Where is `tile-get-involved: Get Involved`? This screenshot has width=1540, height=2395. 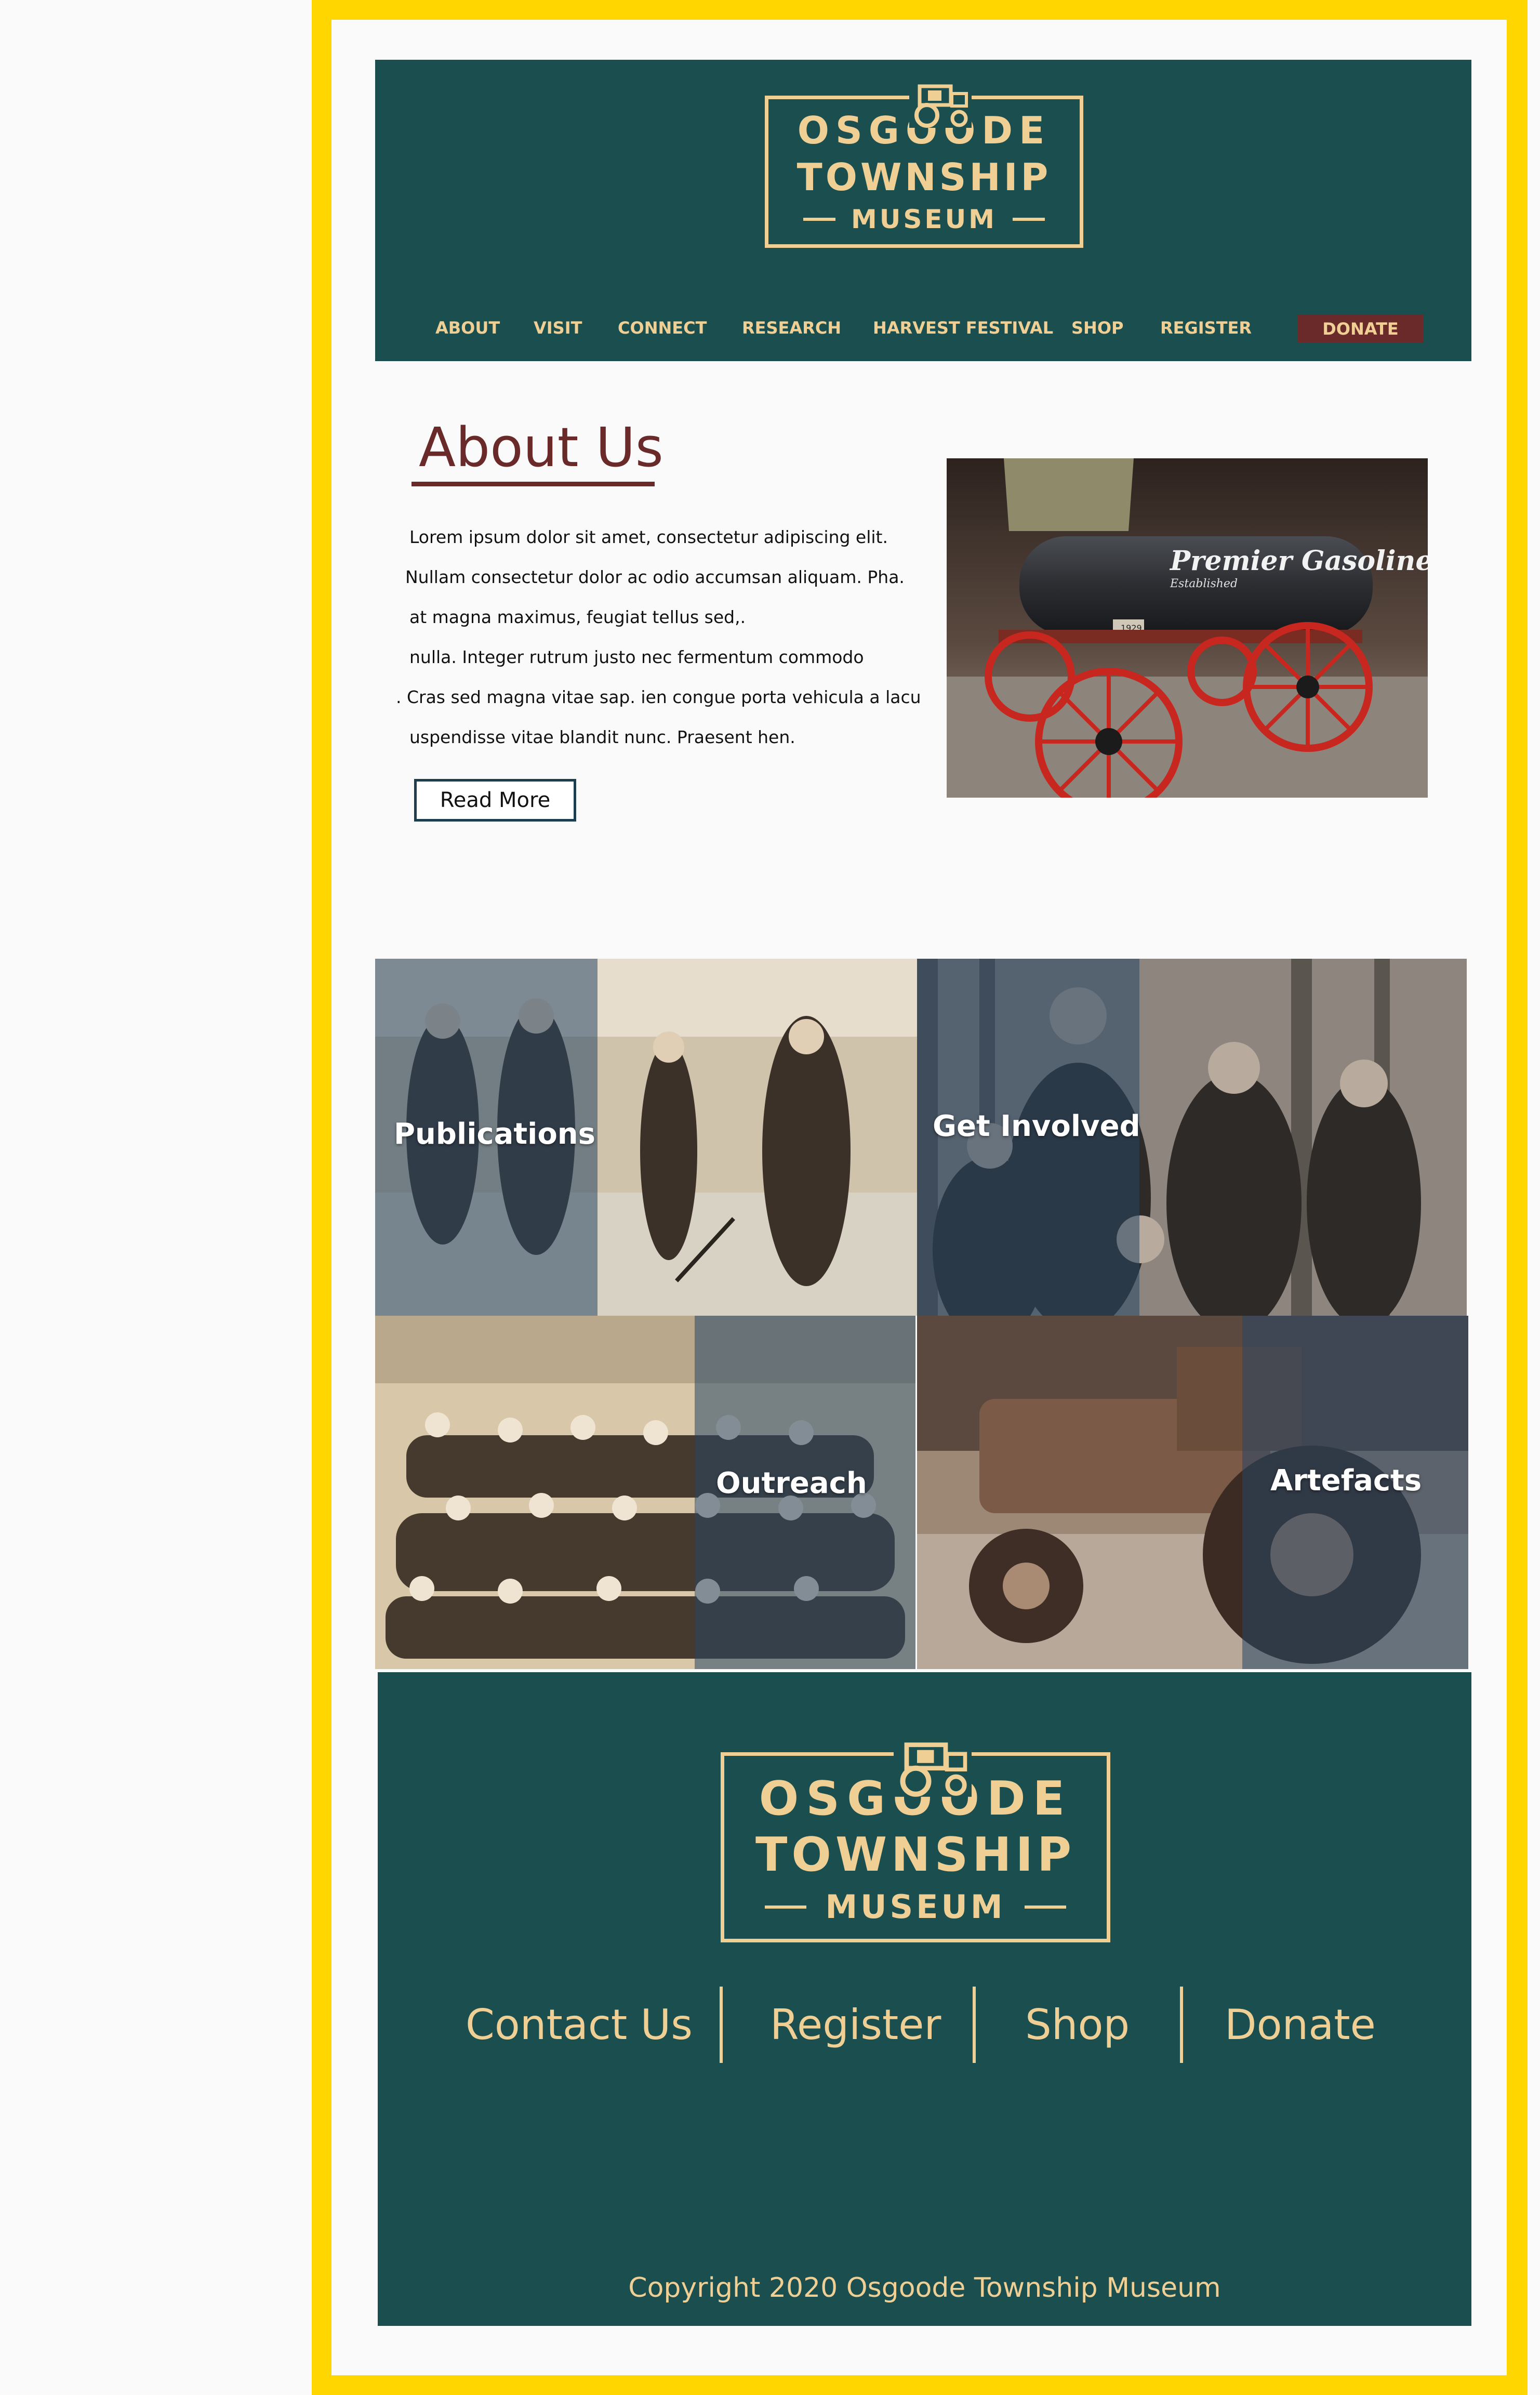
tile-get-involved: Get Involved is located at coordinates (1192, 1137).